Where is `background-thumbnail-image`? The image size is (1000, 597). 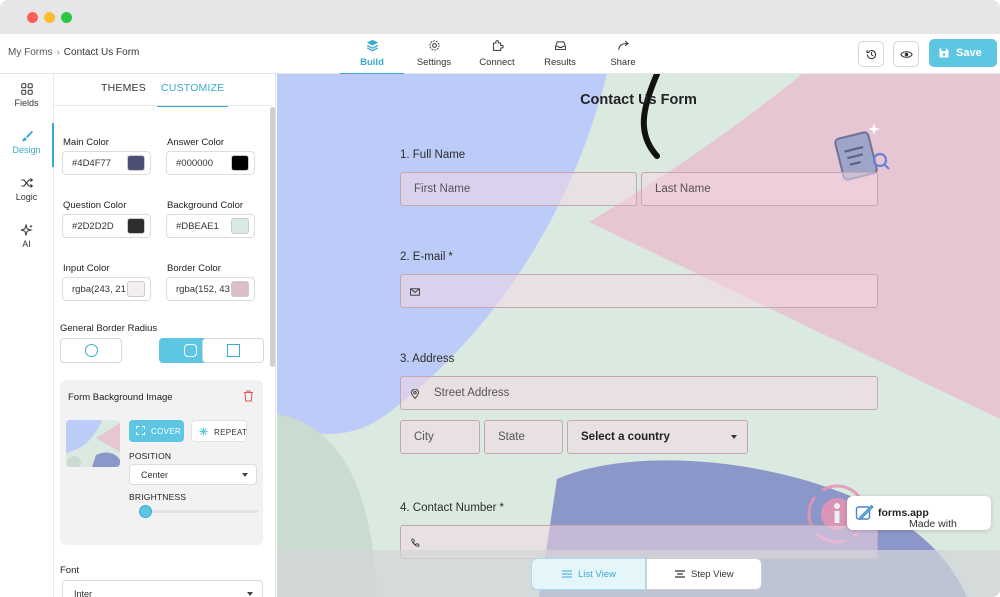 background-thumbnail-image is located at coordinates (93, 443).